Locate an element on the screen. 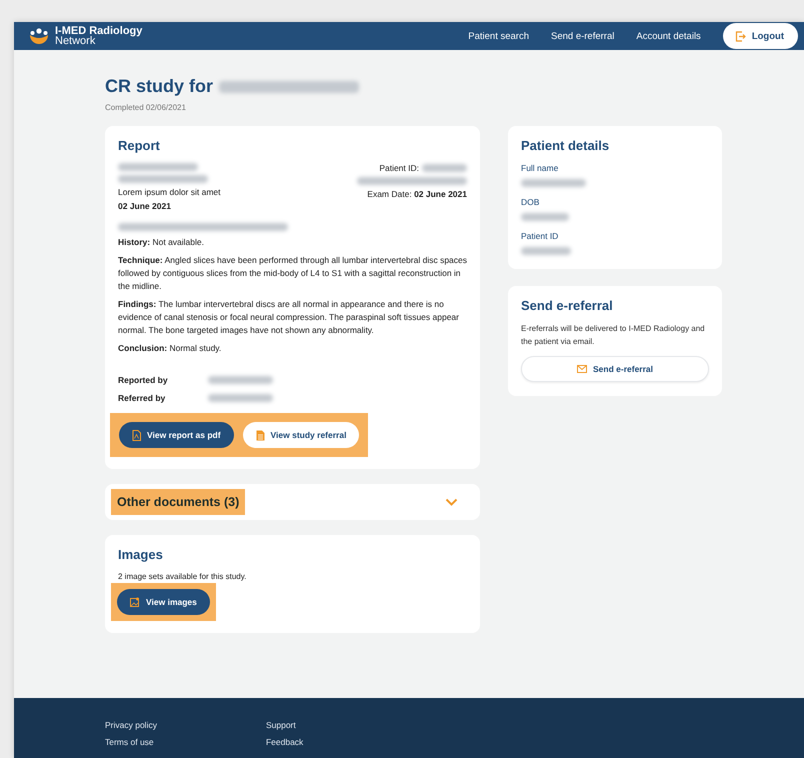  footer-link: Feedback is located at coordinates (285, 742).